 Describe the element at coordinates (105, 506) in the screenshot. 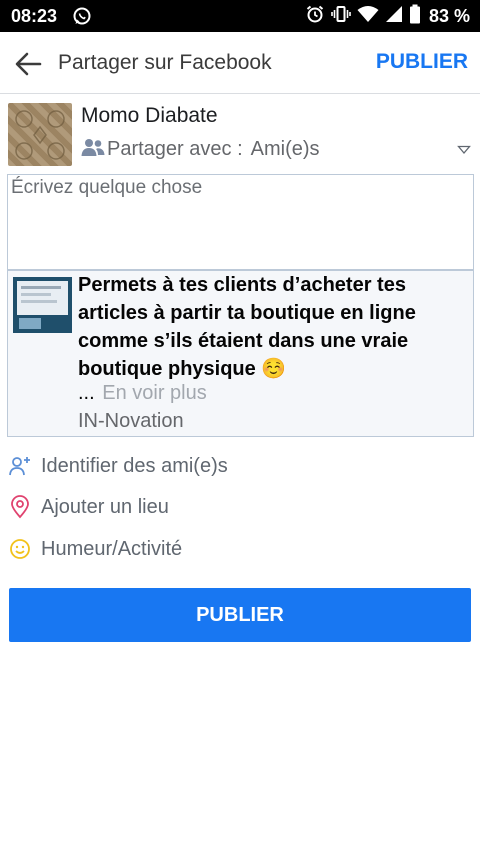

I see `add-location-label: Ajouter un lieu` at that location.